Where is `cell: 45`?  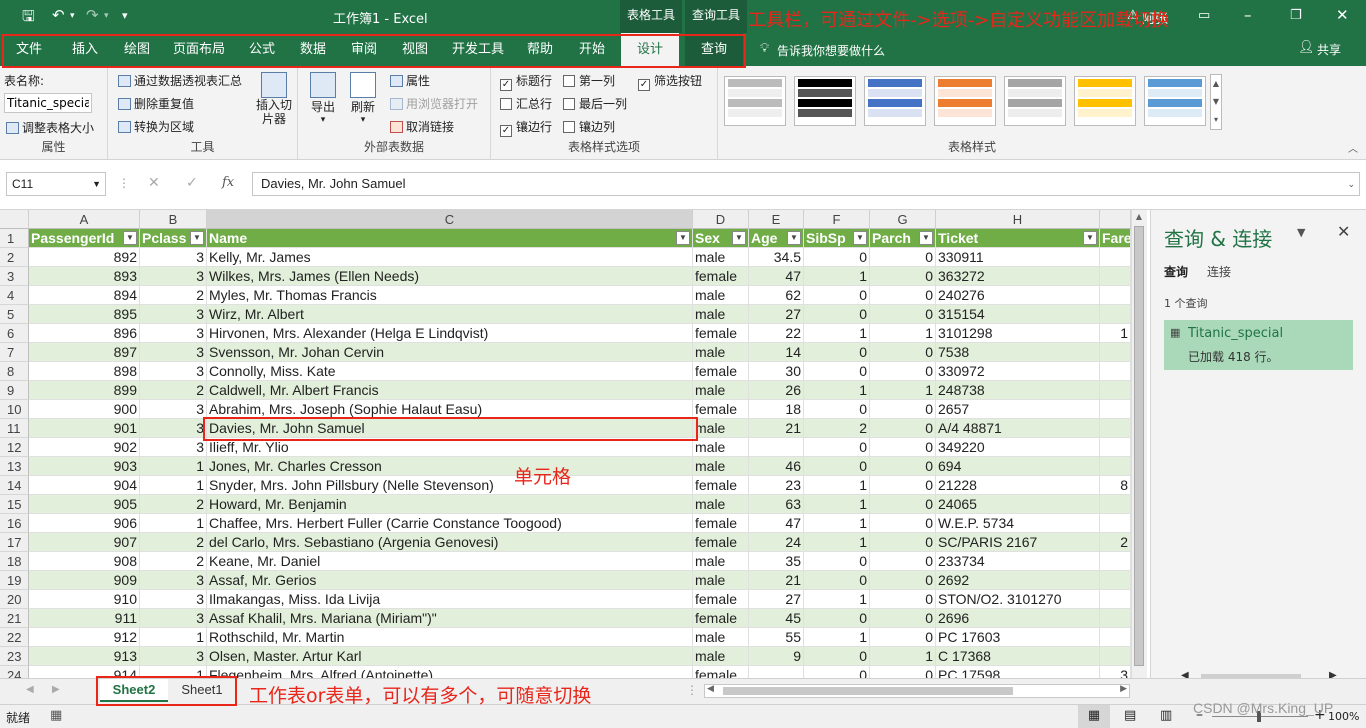
cell: 45 is located at coordinates (776, 618).